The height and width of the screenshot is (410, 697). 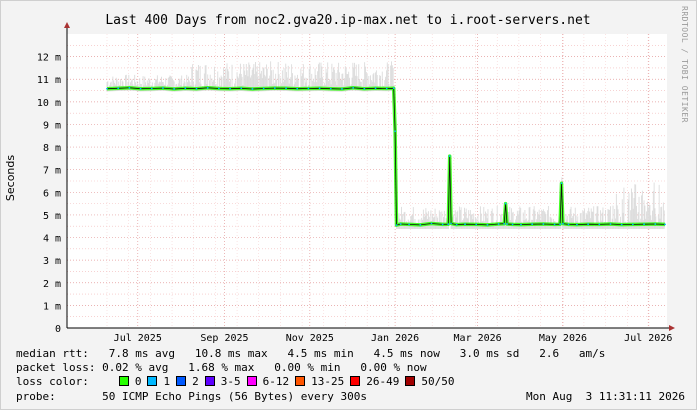 What do you see at coordinates (478, 338) in the screenshot?
I see `x-tick-label: Mar 2026` at bounding box center [478, 338].